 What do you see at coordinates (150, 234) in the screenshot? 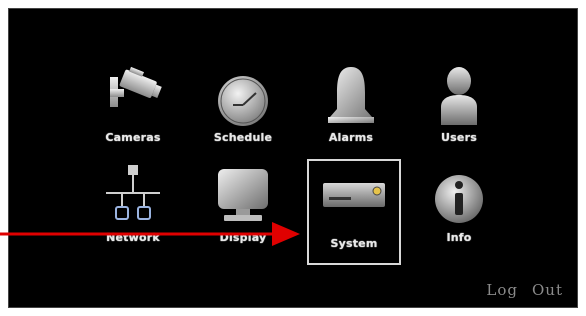
I see `annotation-arrow` at bounding box center [150, 234].